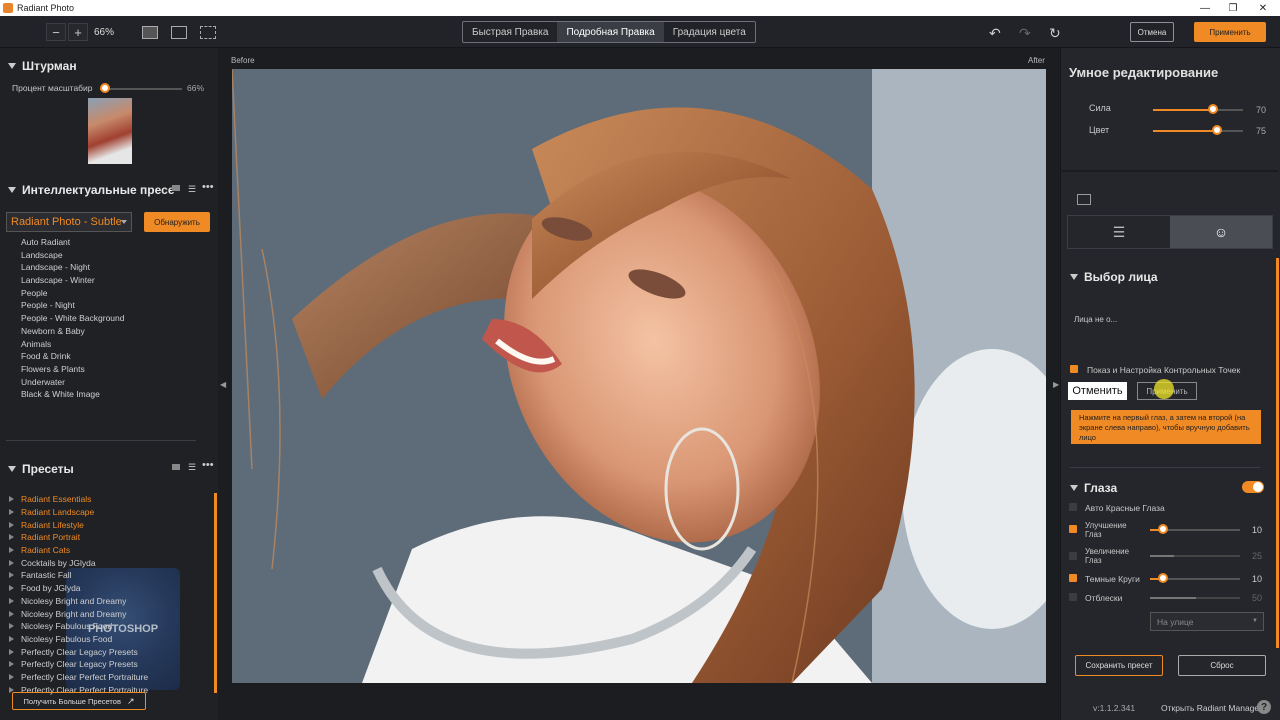 The width and height of the screenshot is (1280, 720). What do you see at coordinates (1264, 707) in the screenshot?
I see `help-icon: ?` at bounding box center [1264, 707].